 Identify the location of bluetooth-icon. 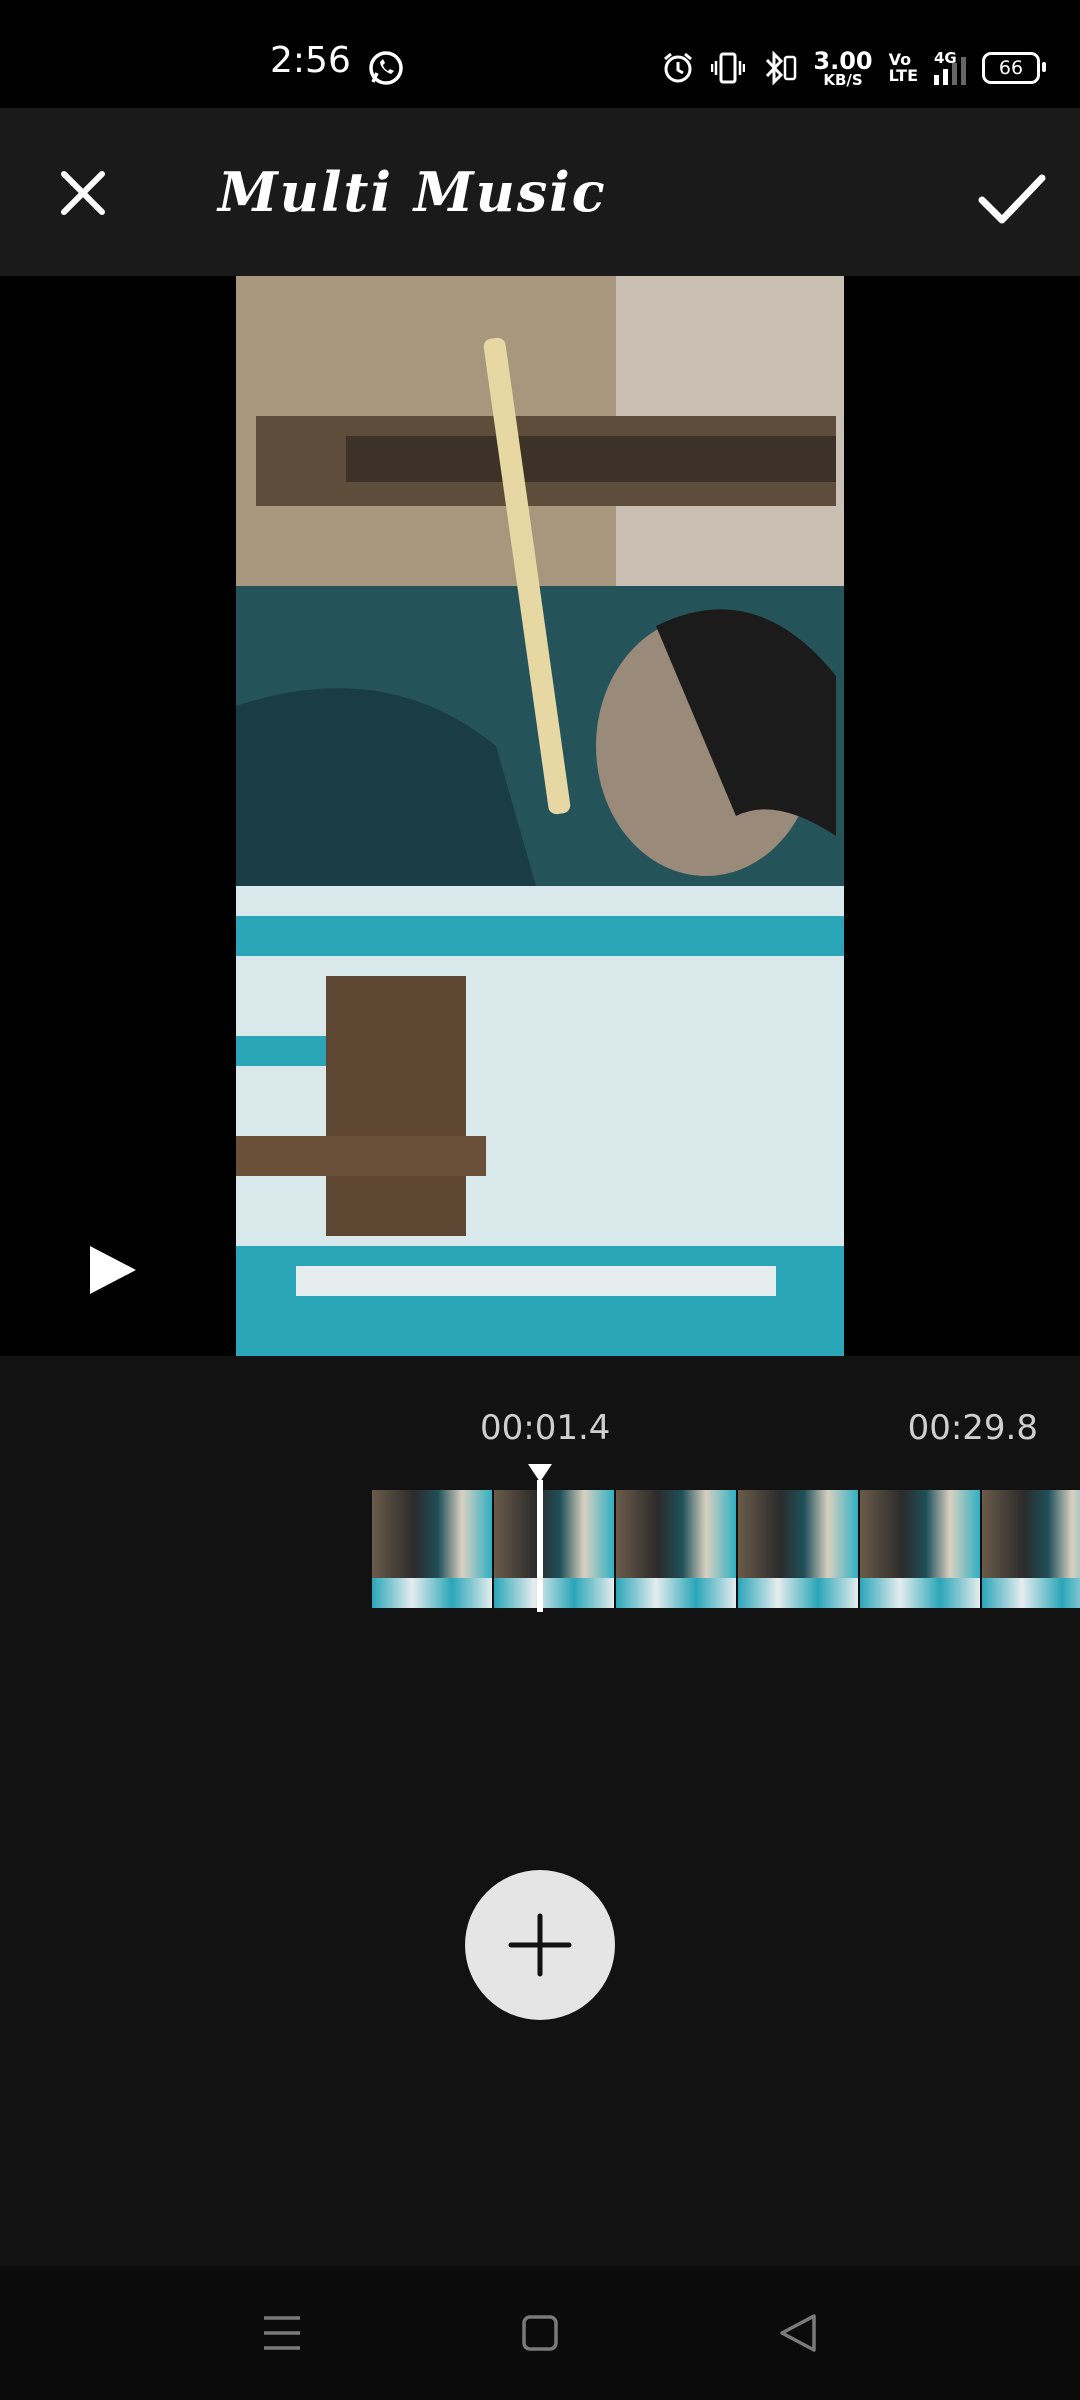
(781, 68).